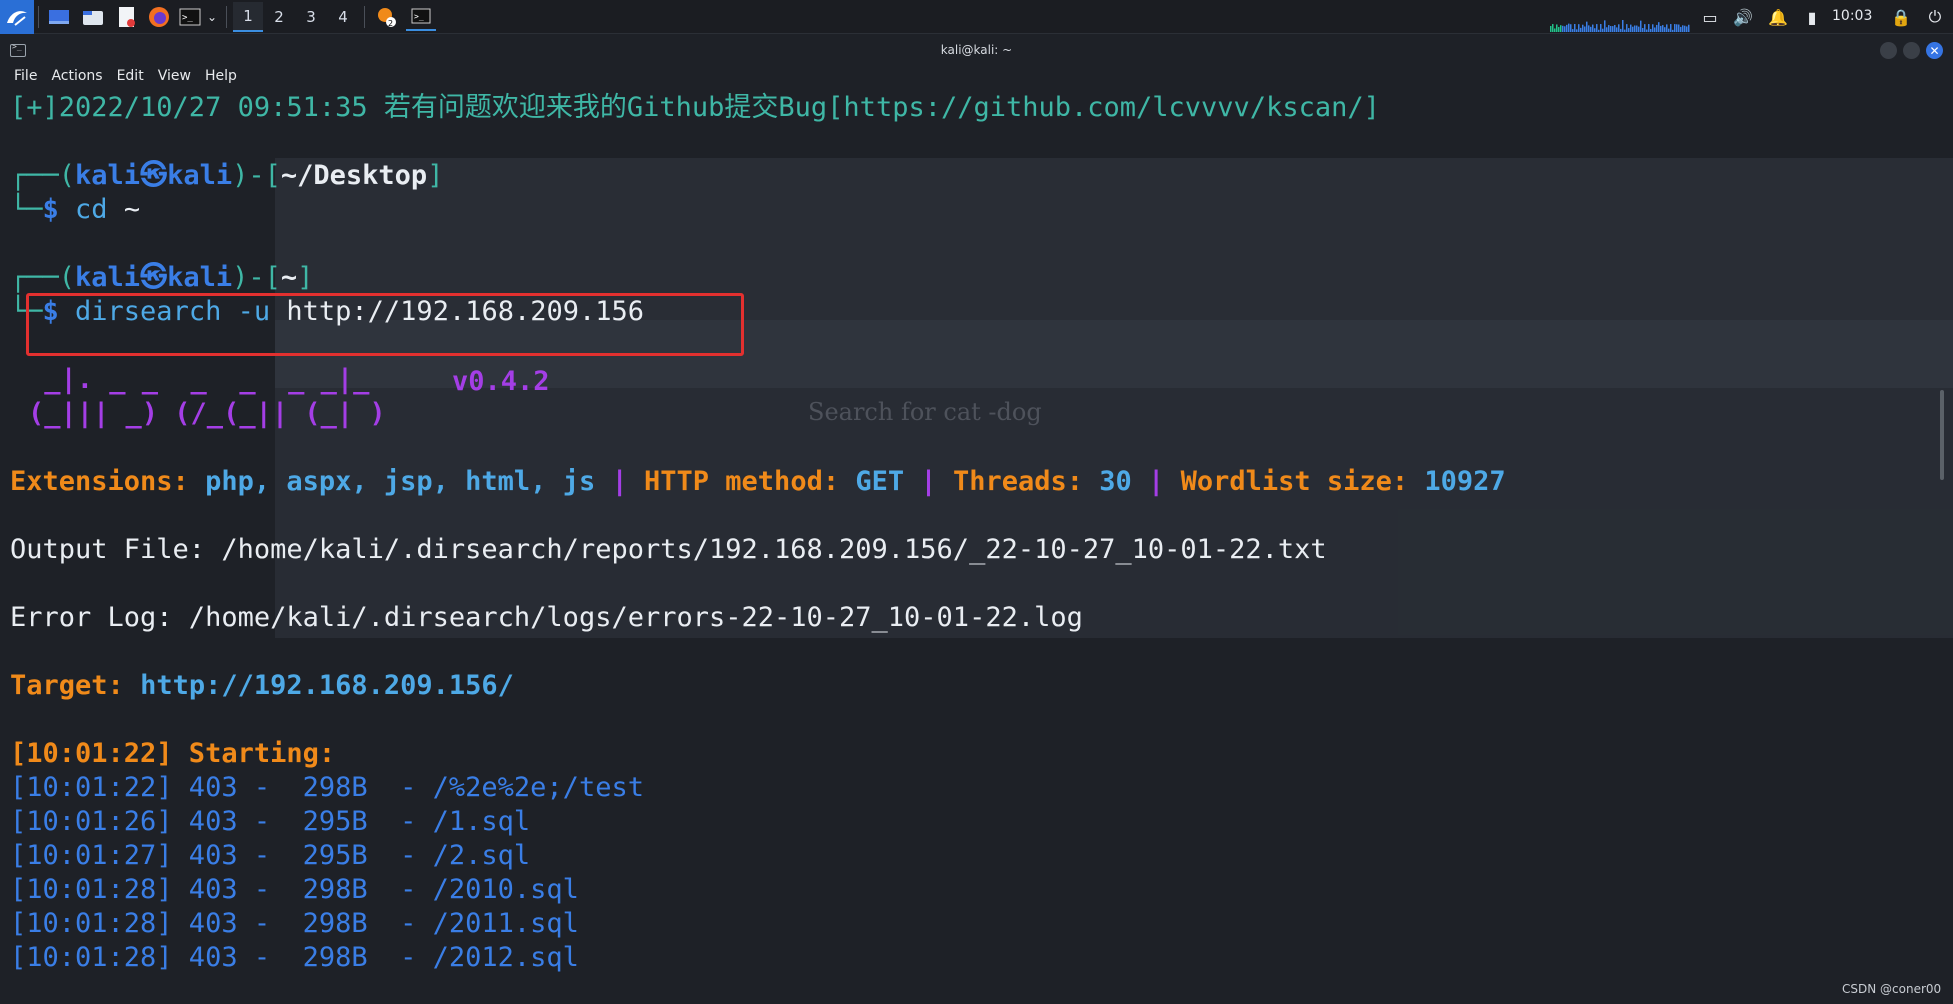 The width and height of the screenshot is (1953, 1004). Describe the element at coordinates (1710, 17) in the screenshot. I see `display-icon: ▭` at that location.